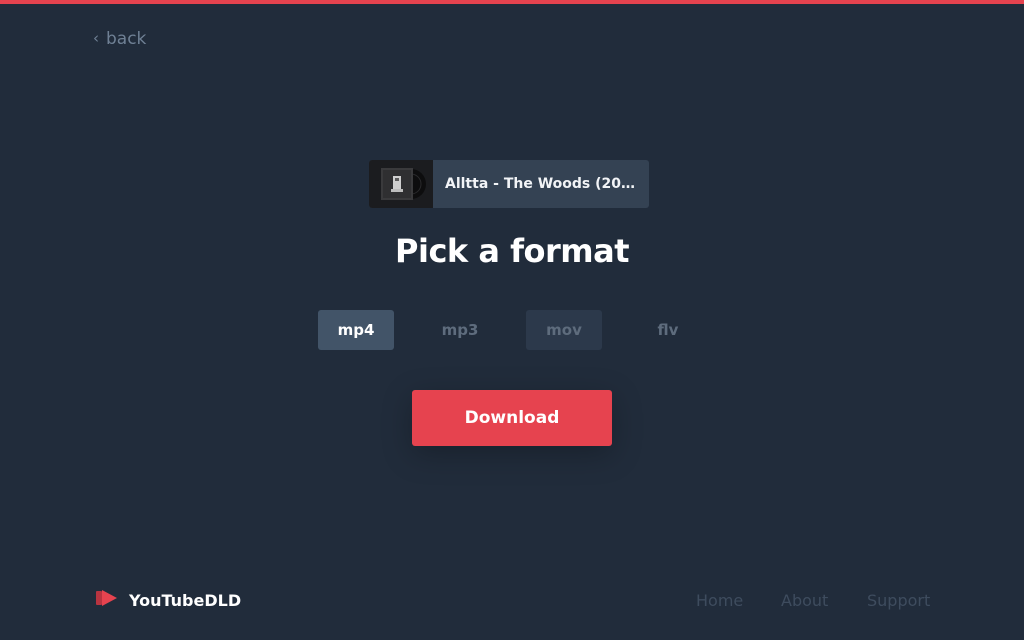  What do you see at coordinates (126, 39) in the screenshot?
I see `back-label: back` at bounding box center [126, 39].